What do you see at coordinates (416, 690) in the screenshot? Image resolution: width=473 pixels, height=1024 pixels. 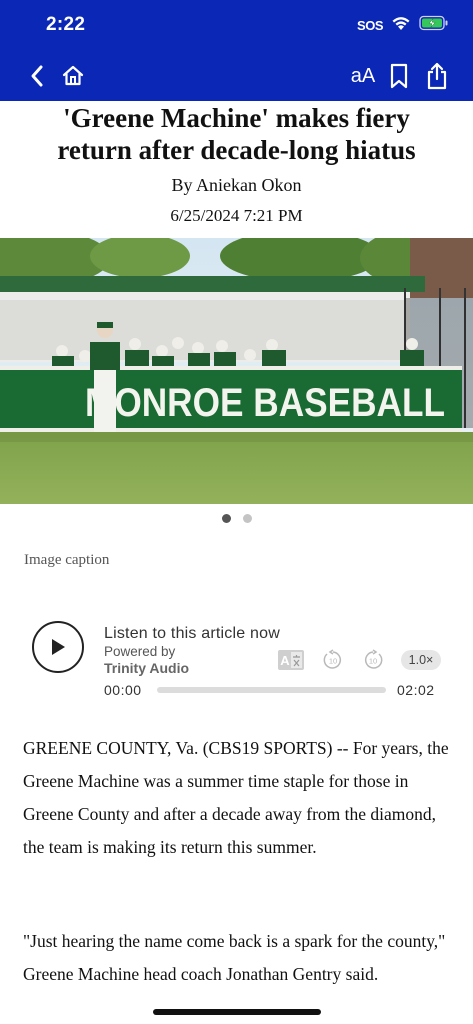 I see `duration: 02:02` at bounding box center [416, 690].